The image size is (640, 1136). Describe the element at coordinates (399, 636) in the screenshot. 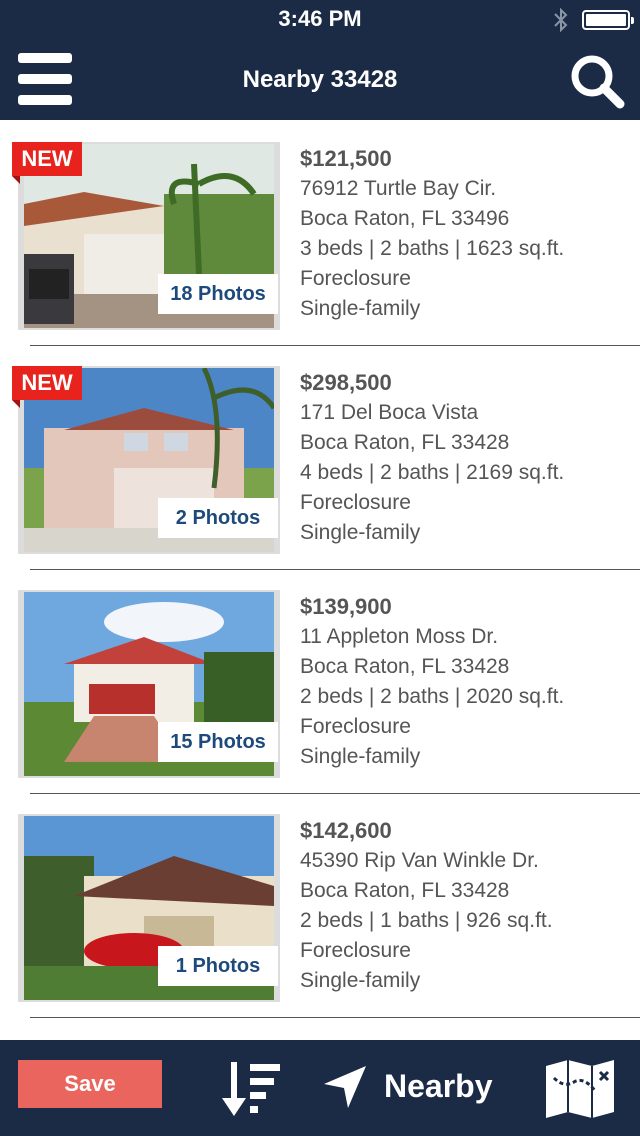

I see `listing-street: 11 Appleton Moss Dr.` at that location.